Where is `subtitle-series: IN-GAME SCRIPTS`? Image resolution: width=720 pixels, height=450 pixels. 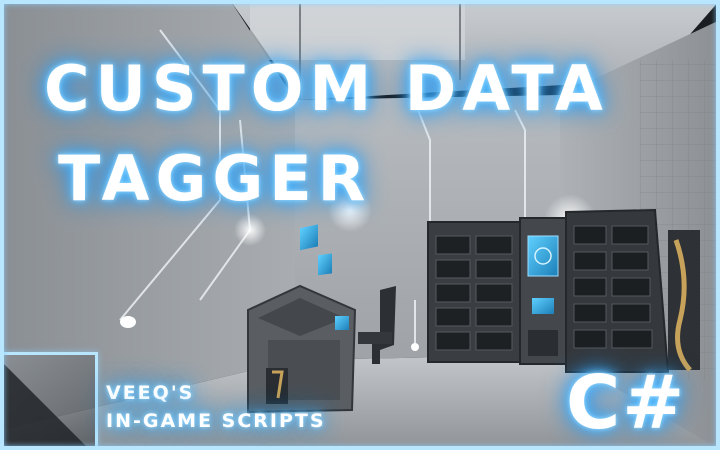
subtitle-series: IN-GAME SCRIPTS is located at coordinates (216, 421).